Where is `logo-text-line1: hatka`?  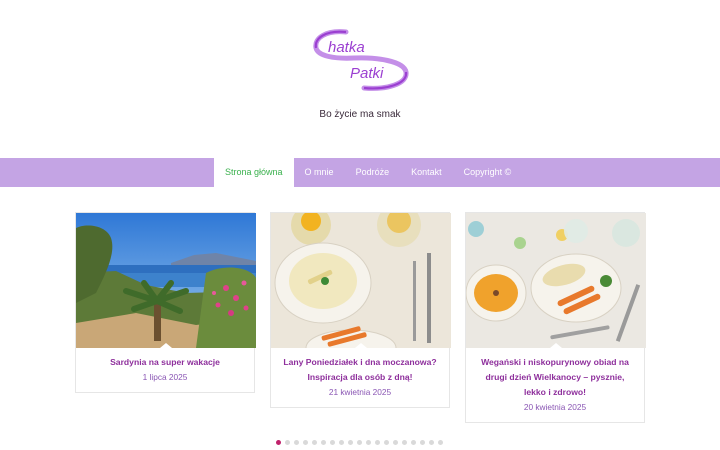
logo-text-line1: hatka is located at coordinates (346, 47).